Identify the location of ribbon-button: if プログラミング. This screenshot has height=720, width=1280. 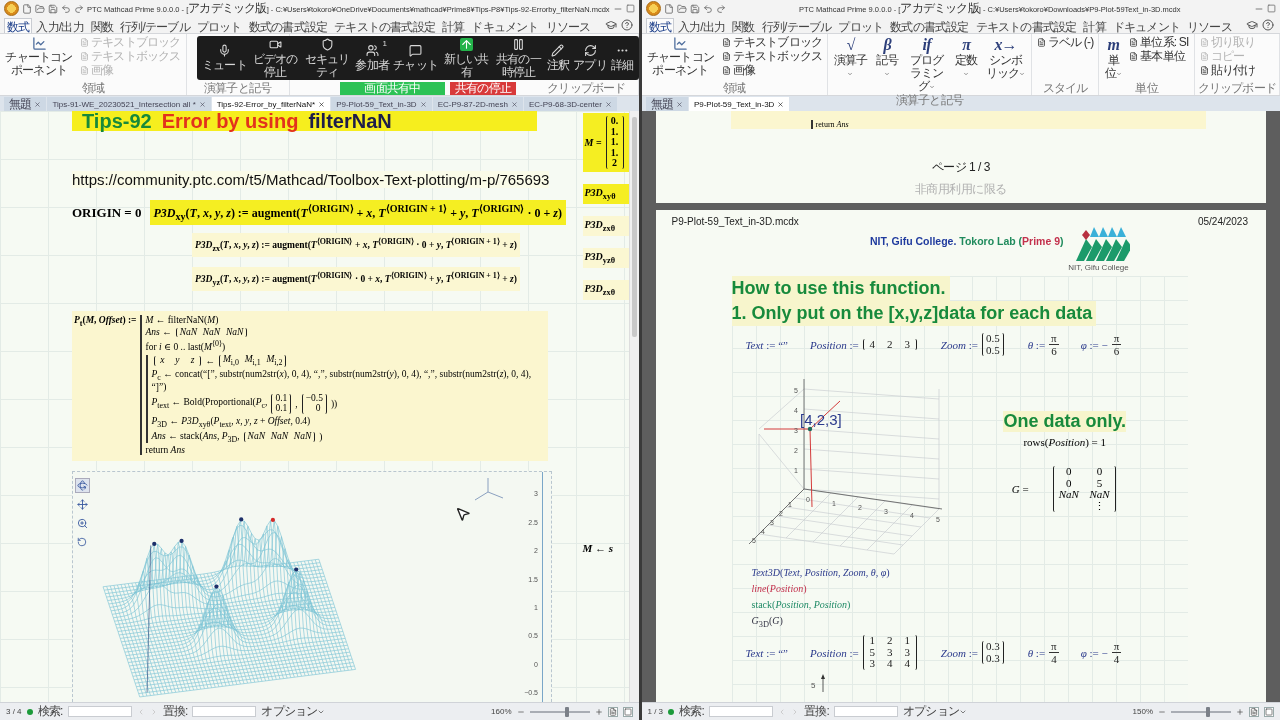
(926, 64).